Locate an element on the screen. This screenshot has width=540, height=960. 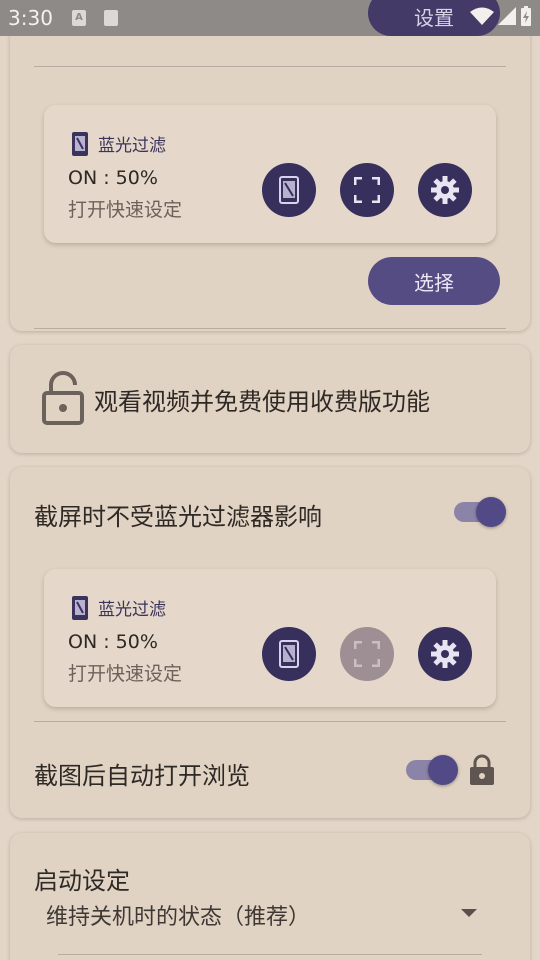
startup-title: 启动设定 is located at coordinates (82, 881).